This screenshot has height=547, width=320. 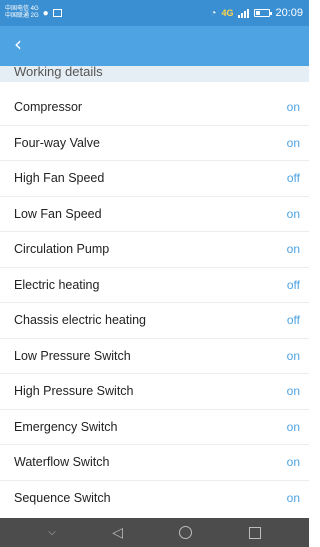 I want to click on status-time: 20:09, so click(x=289, y=13).